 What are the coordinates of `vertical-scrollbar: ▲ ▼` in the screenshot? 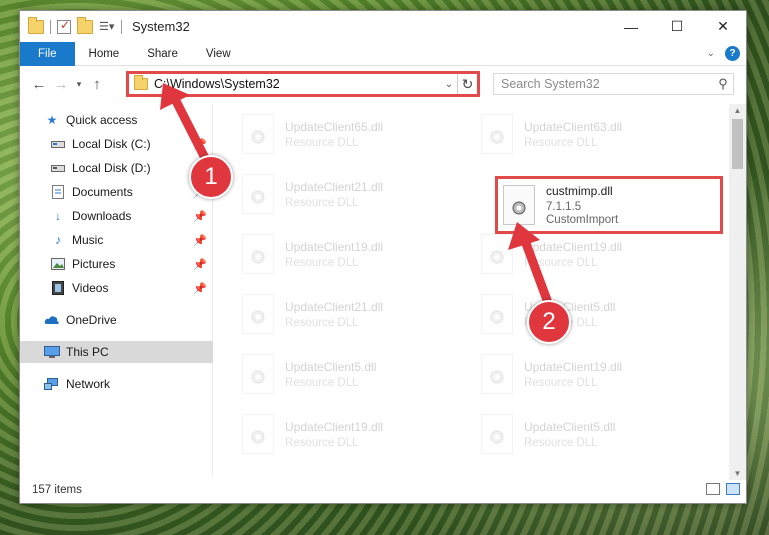 It's located at (737, 292).